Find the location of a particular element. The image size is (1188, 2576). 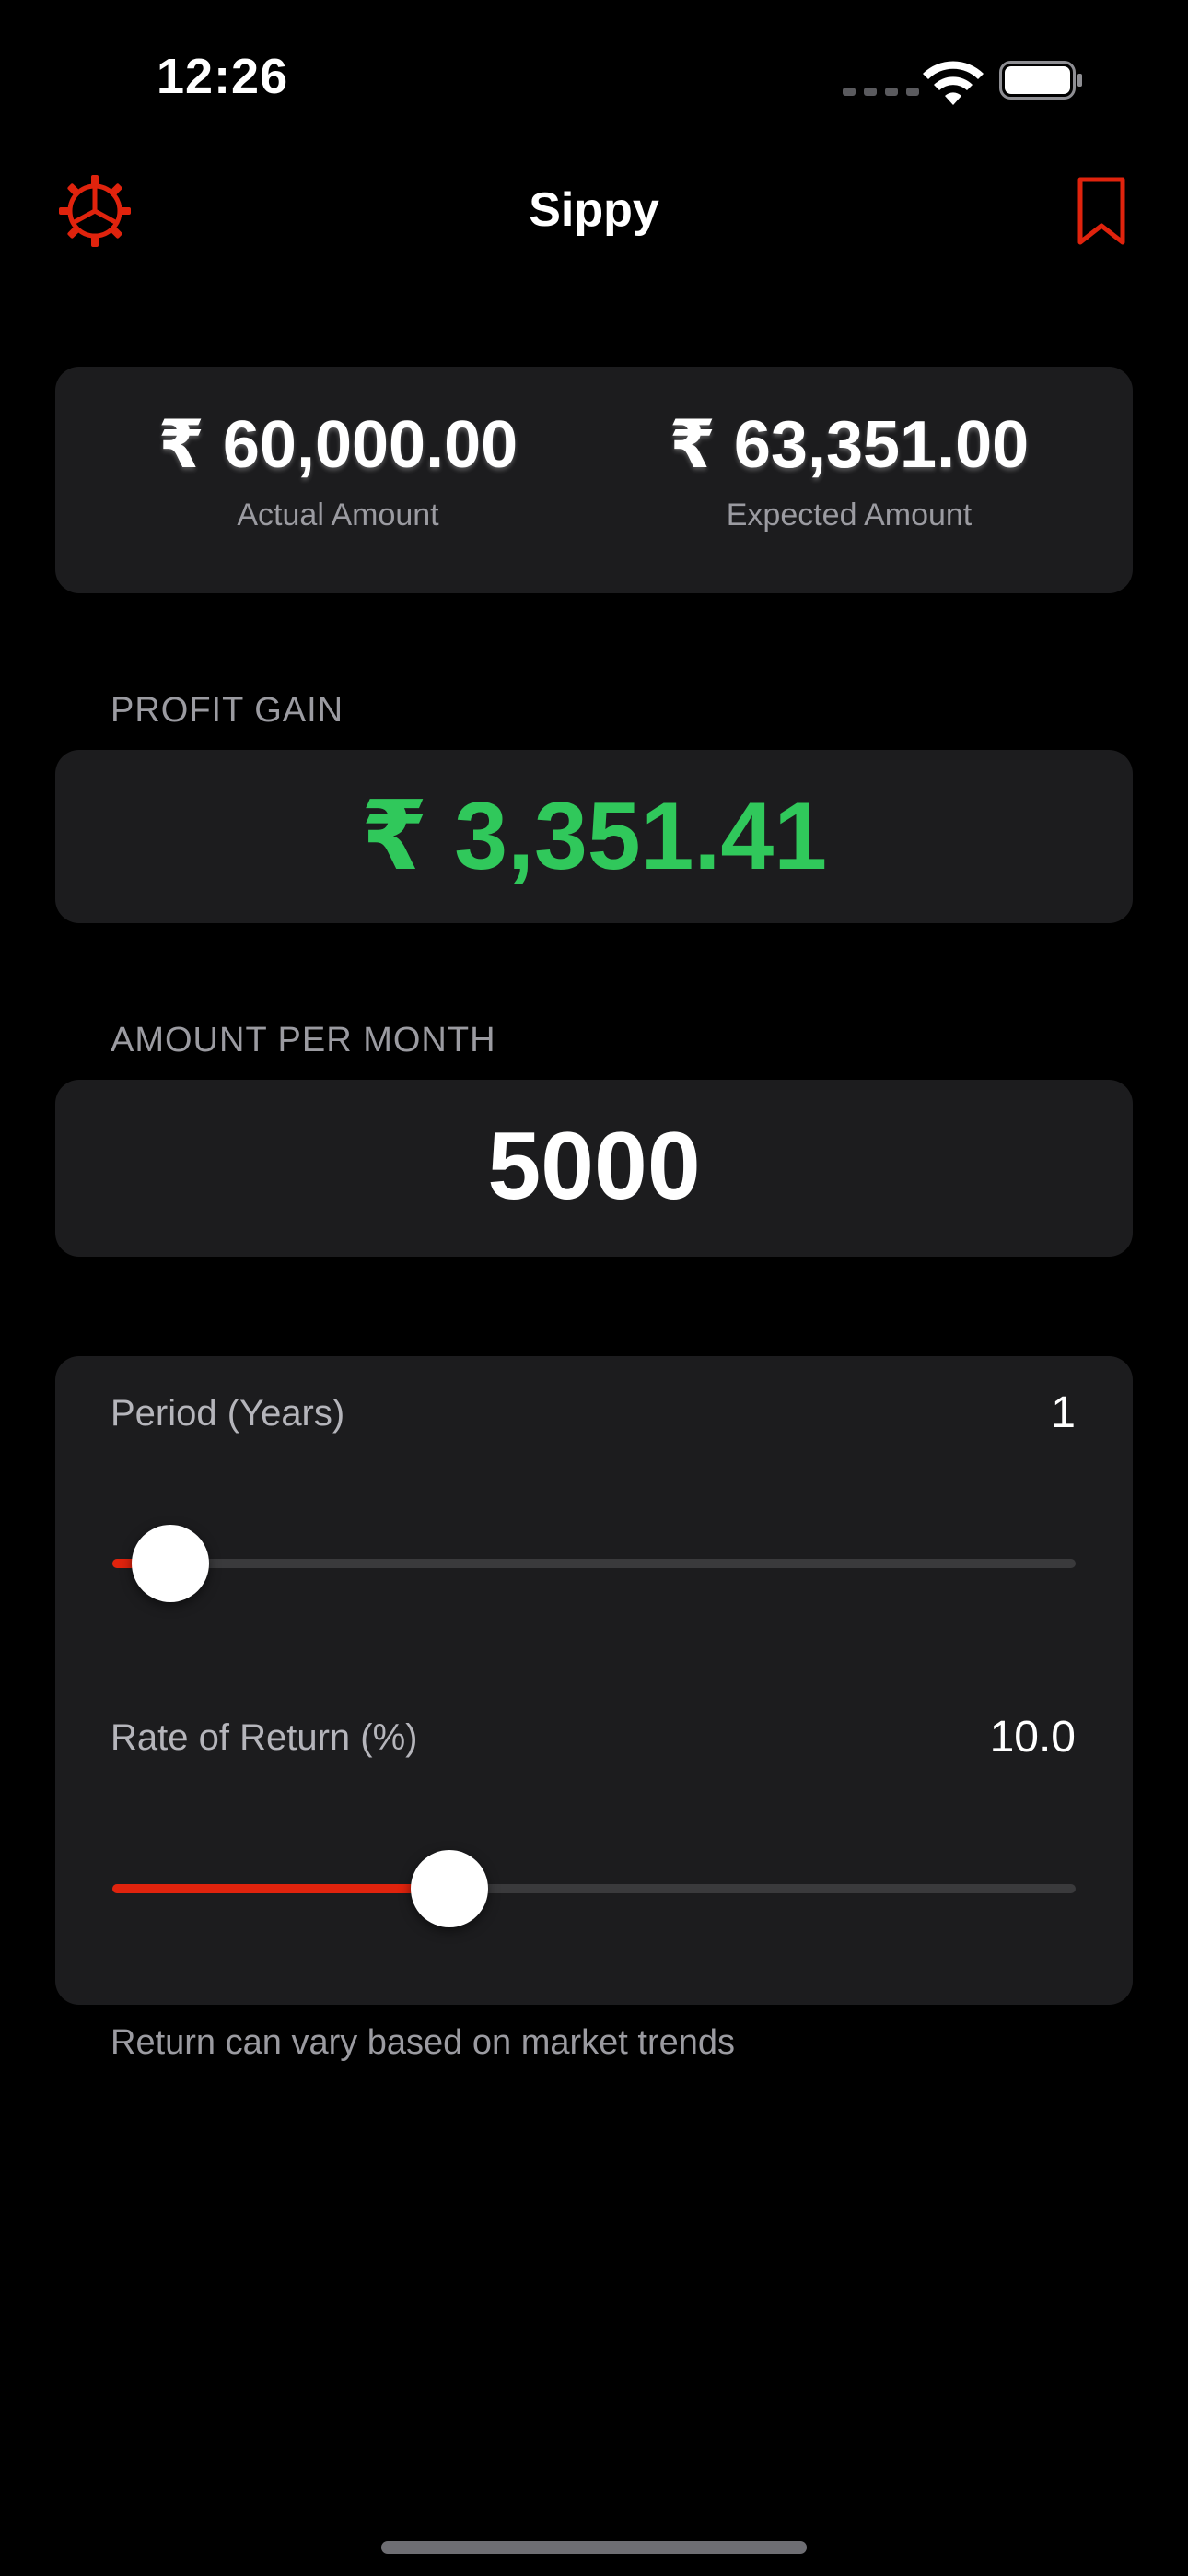

bookmark-icon is located at coordinates (1101, 211).